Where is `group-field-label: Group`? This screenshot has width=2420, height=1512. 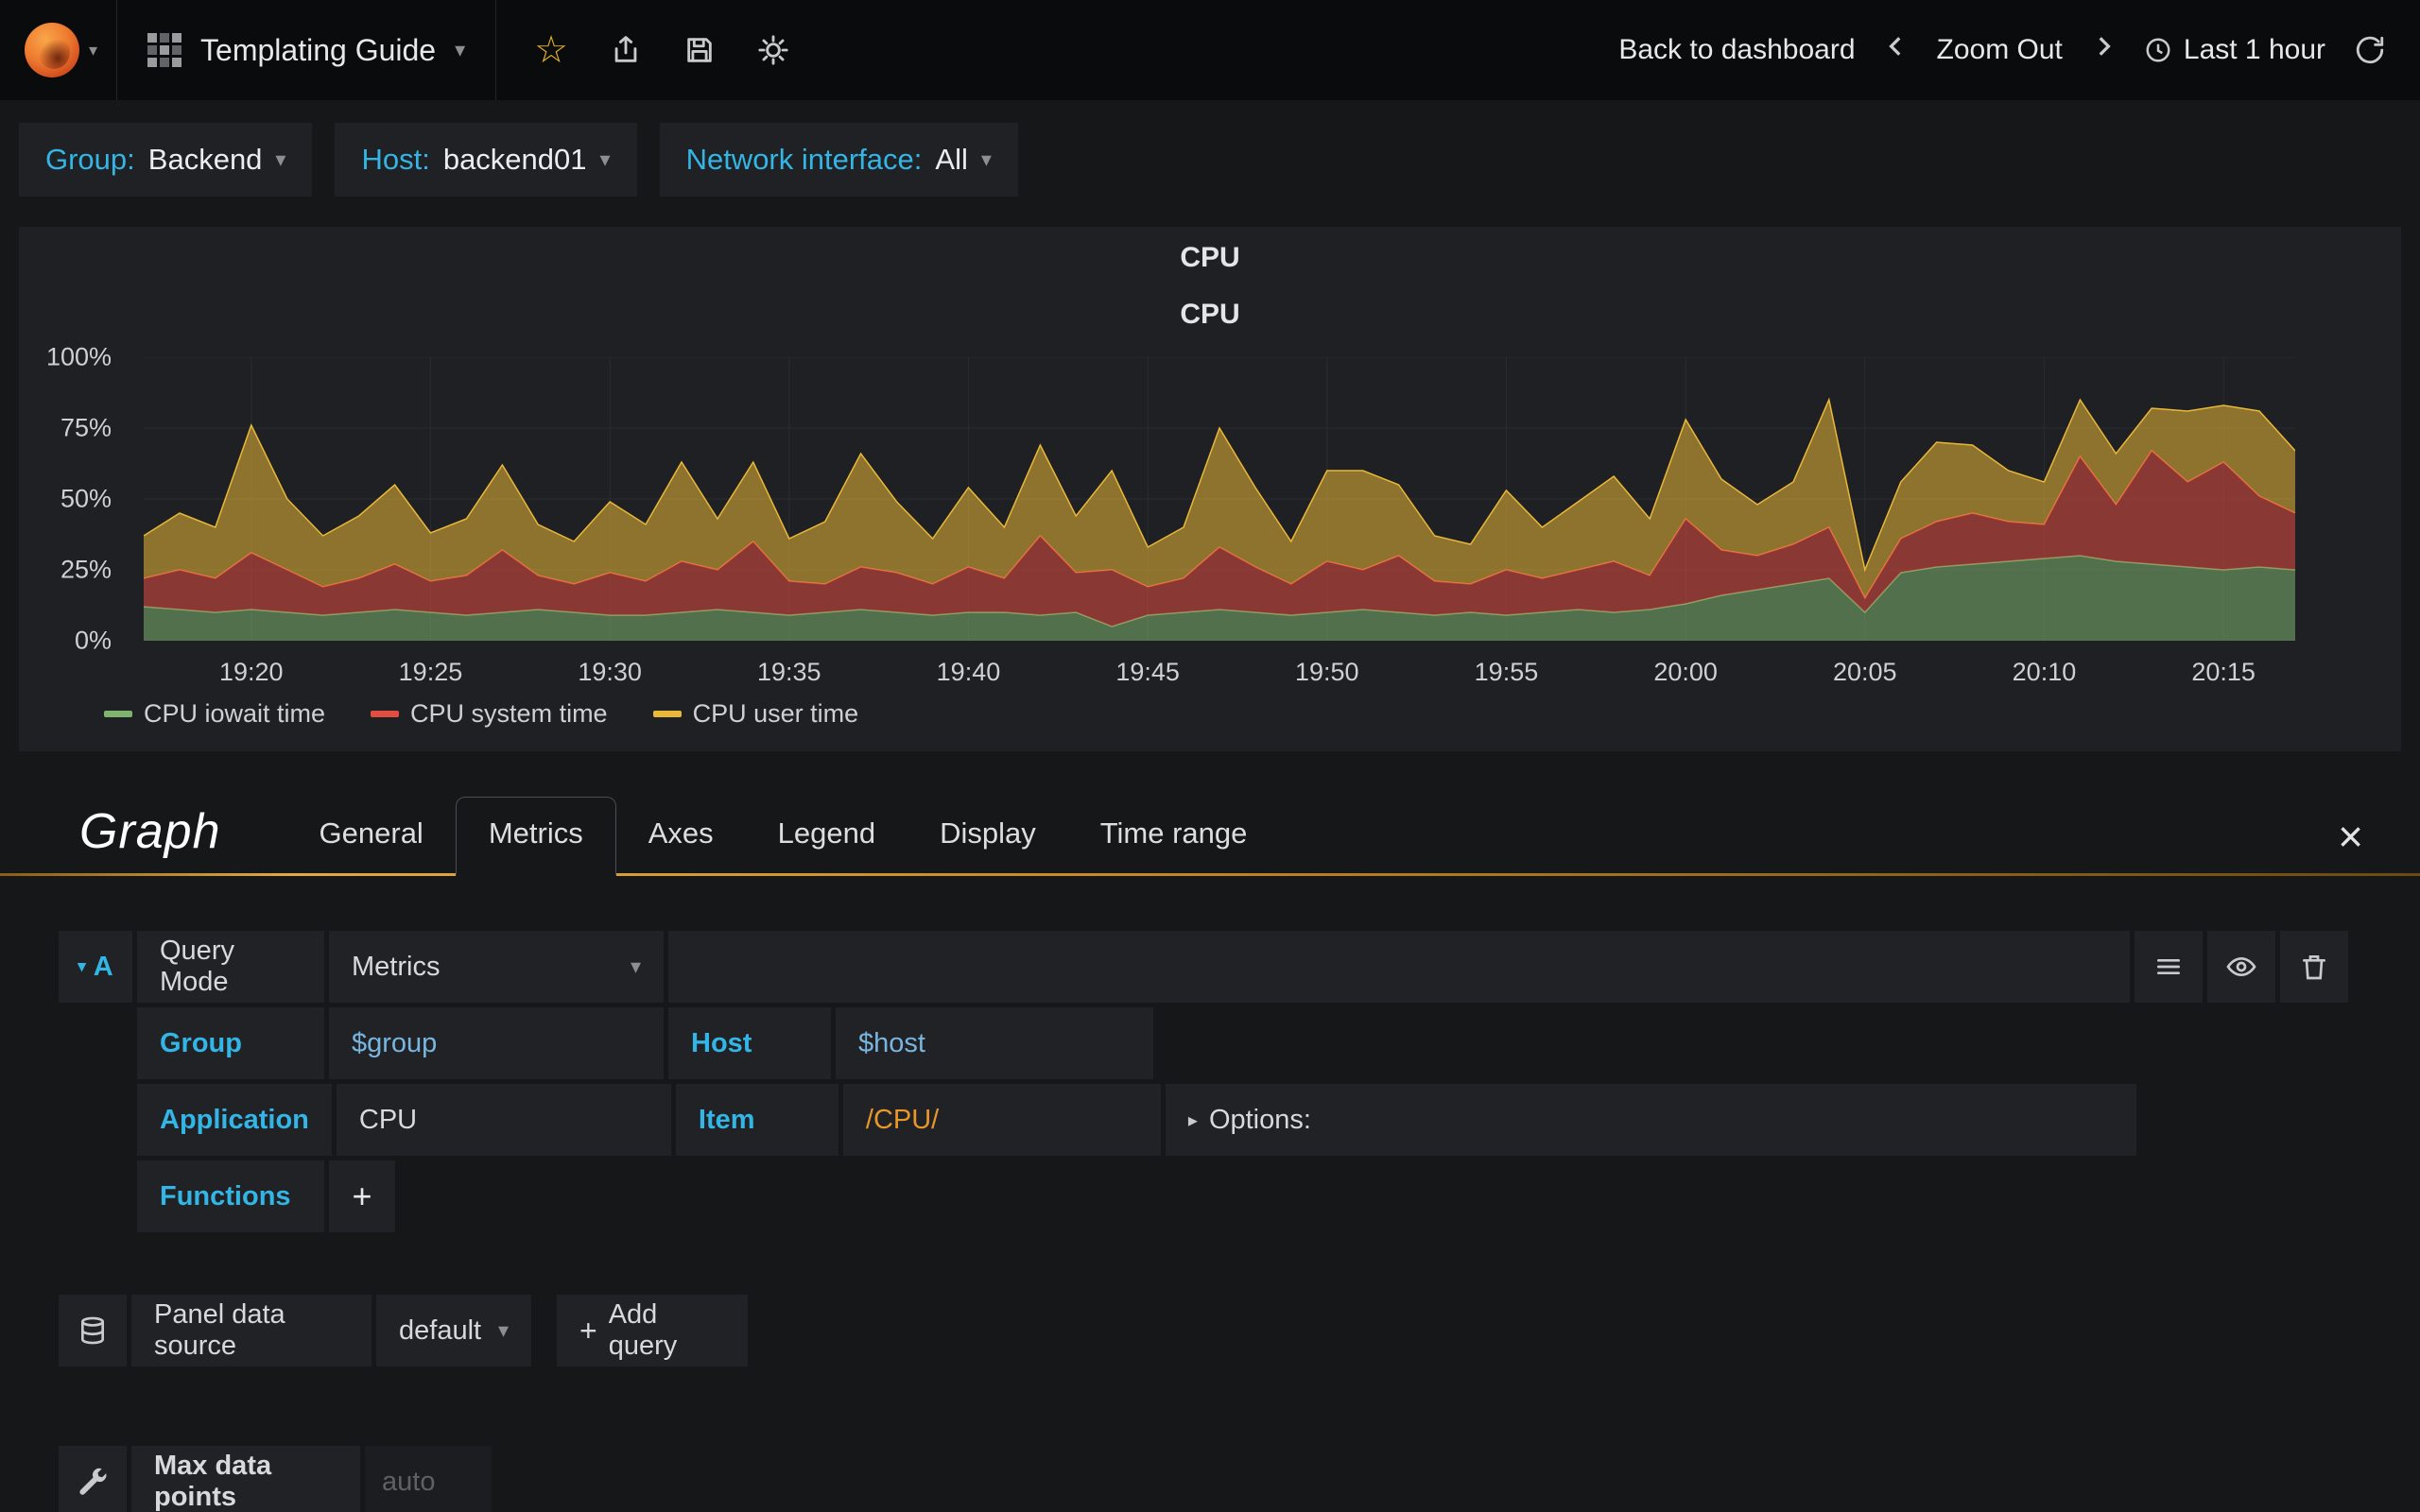 group-field-label: Group is located at coordinates (230, 1043).